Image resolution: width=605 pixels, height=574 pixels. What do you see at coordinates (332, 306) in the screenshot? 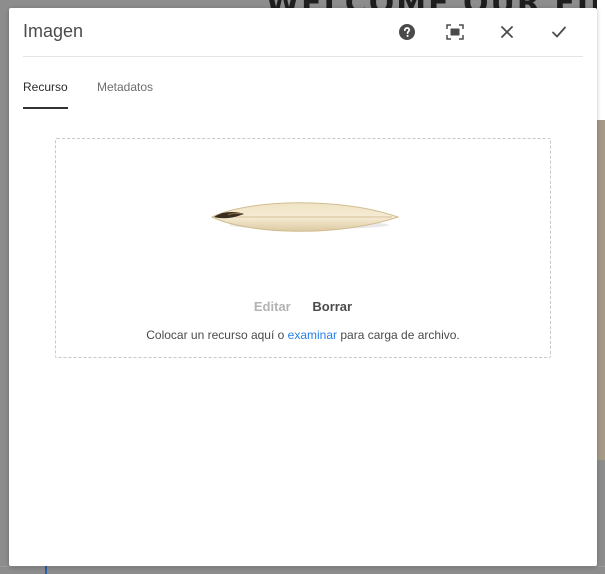
I see `delete-button: Borrar` at bounding box center [332, 306].